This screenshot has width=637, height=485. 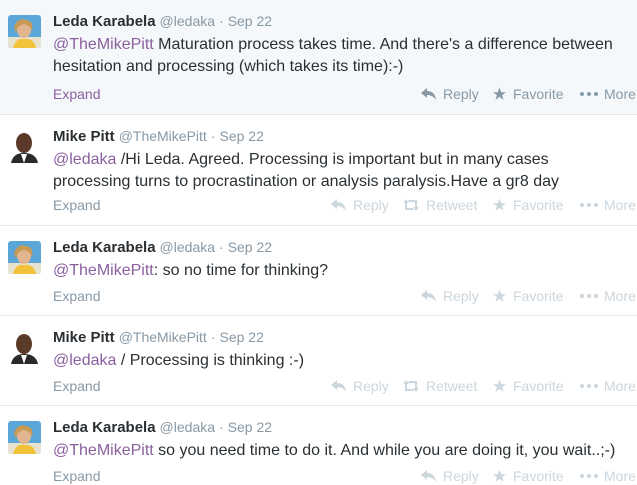 What do you see at coordinates (210, 360) in the screenshot?
I see `tweet-body: / Processing is thinking :-)` at bounding box center [210, 360].